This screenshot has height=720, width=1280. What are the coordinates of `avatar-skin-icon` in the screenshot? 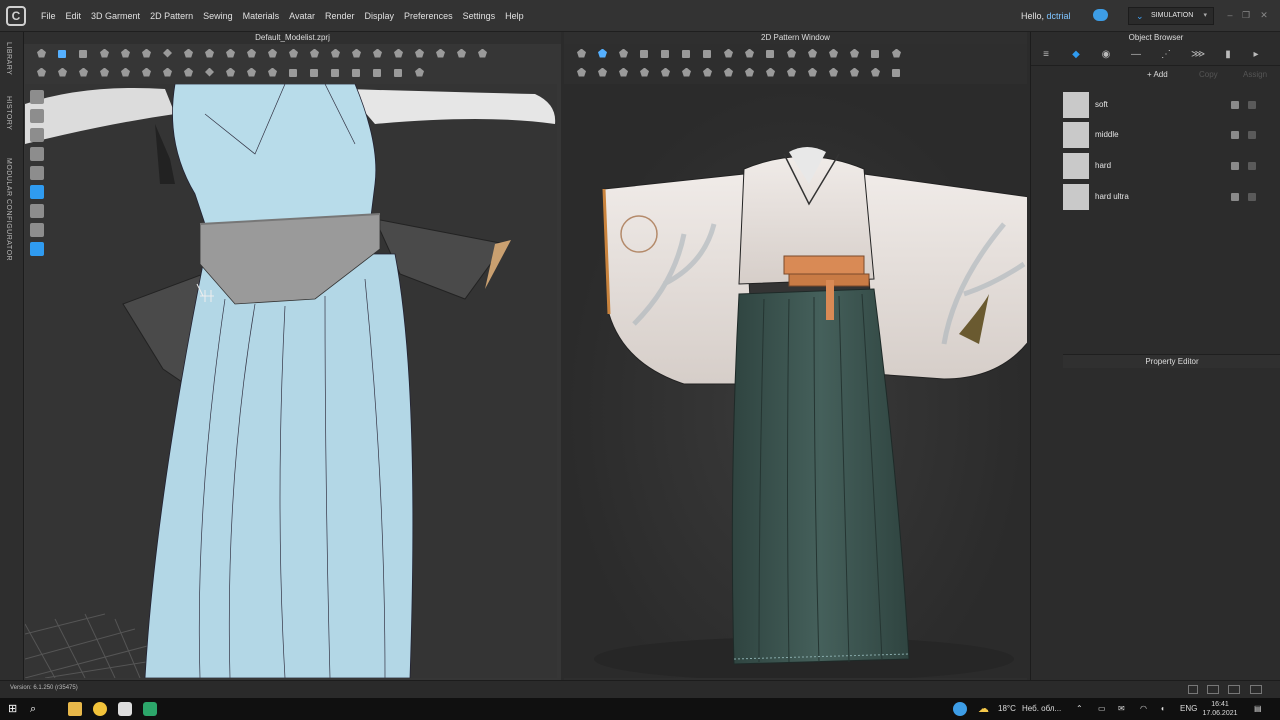 It's located at (37, 230).